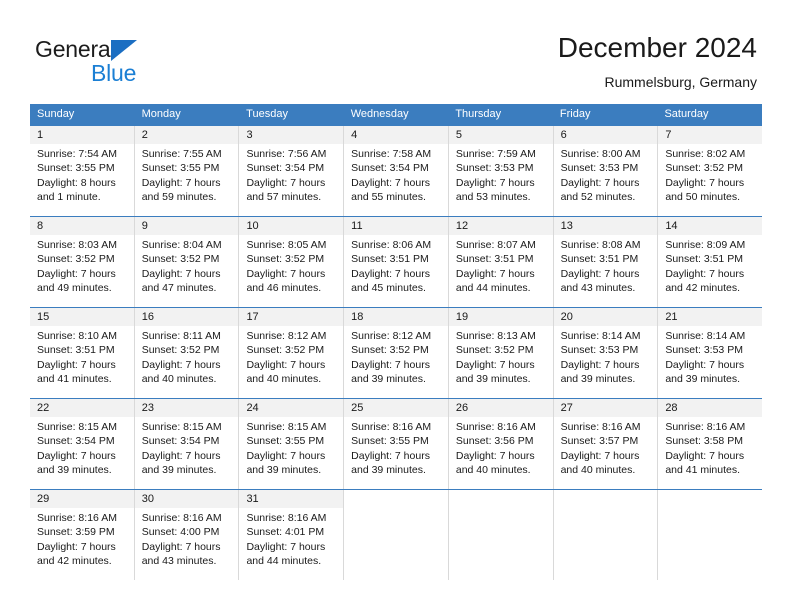  What do you see at coordinates (124, 50) in the screenshot?
I see `logo-triangle-icon` at bounding box center [124, 50].